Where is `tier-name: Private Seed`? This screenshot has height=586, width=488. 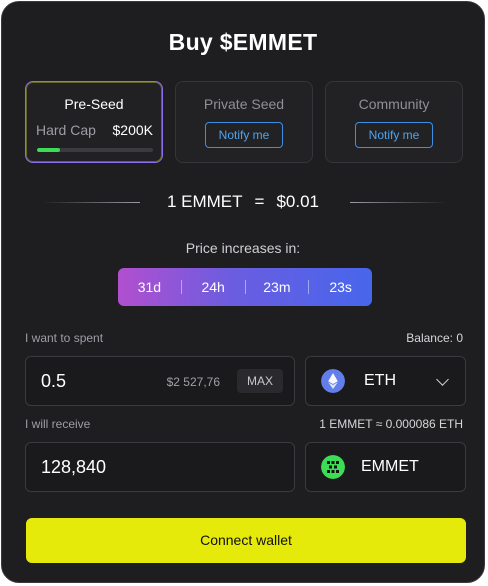
tier-name: Private Seed is located at coordinates (244, 104).